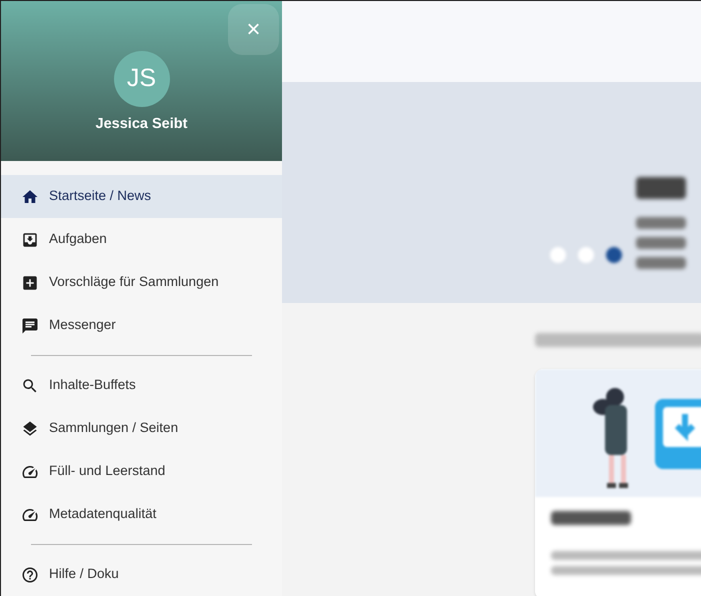  I want to click on menu-item: Messenger, so click(141, 325).